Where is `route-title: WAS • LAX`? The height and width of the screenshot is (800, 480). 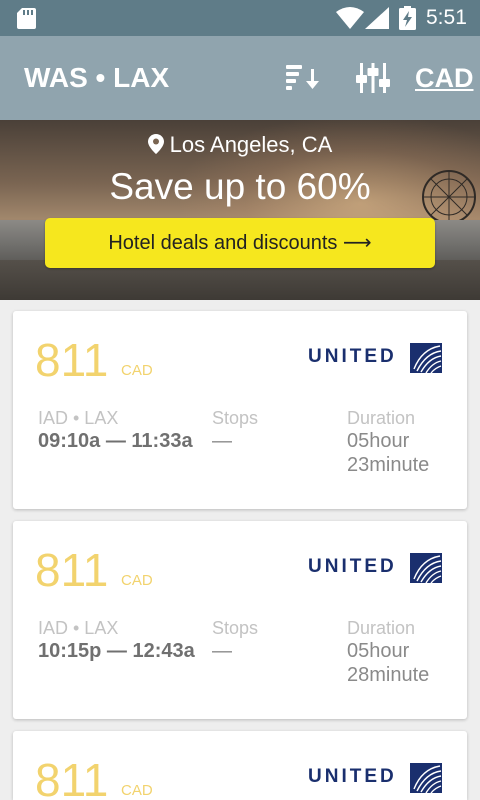
route-title: WAS • LAX is located at coordinates (97, 77).